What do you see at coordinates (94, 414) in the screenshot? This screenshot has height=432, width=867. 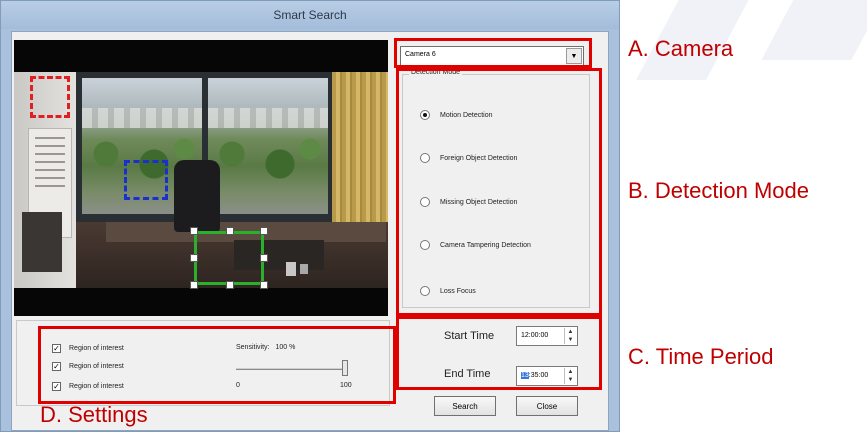 I see `annotation-label-settings: D. Settings` at bounding box center [94, 414].